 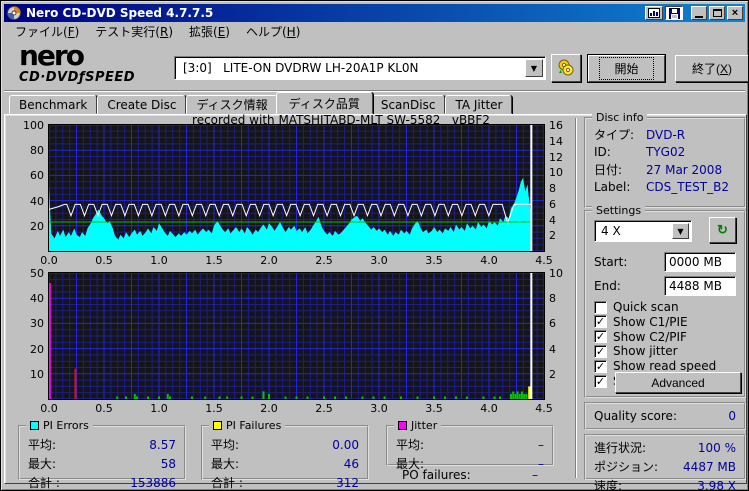 What do you see at coordinates (600, 307) in the screenshot?
I see `checkbox-box` at bounding box center [600, 307].